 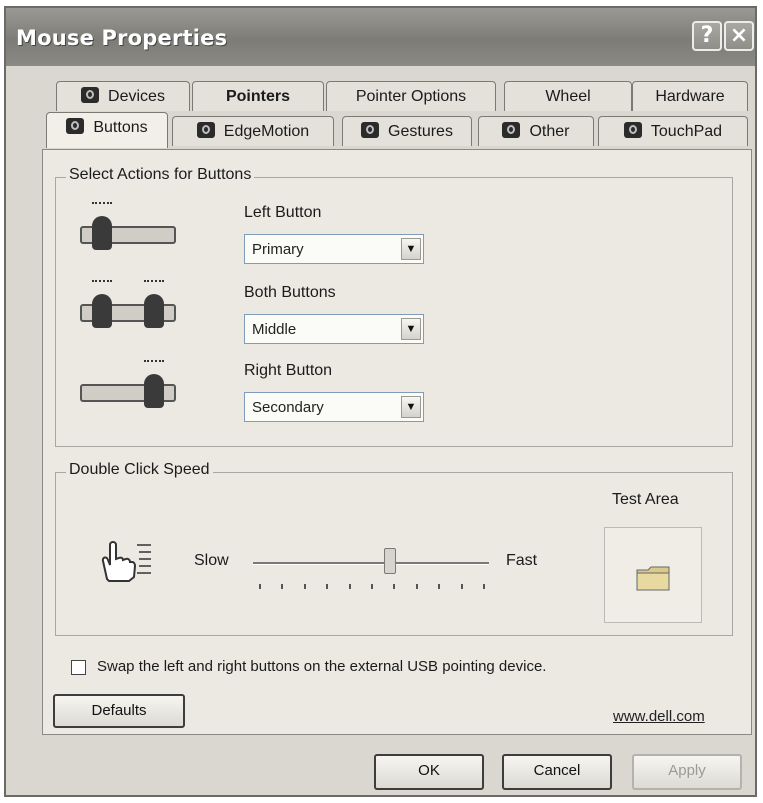 I want to click on tab-label: Pointers, so click(x=257, y=96).